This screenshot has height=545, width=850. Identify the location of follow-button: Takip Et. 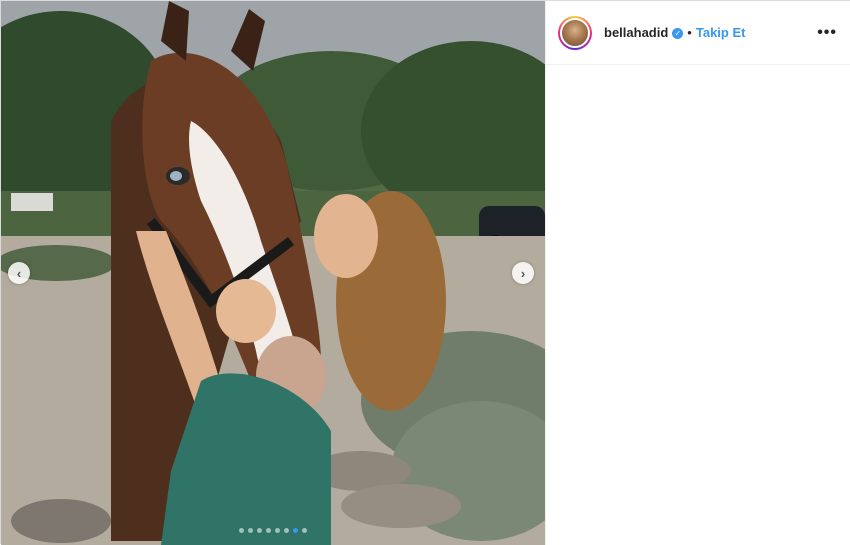
(721, 32).